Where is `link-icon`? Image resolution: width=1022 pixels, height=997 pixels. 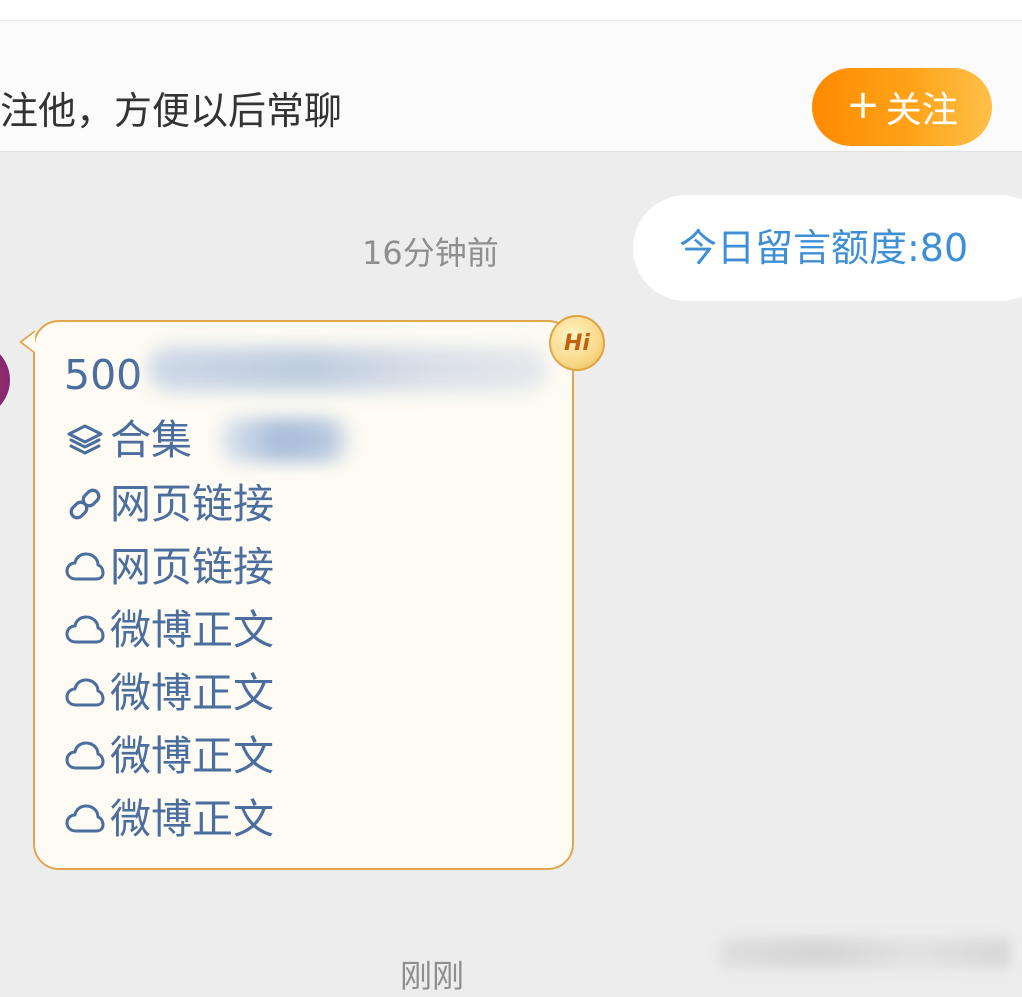 link-icon is located at coordinates (85, 504).